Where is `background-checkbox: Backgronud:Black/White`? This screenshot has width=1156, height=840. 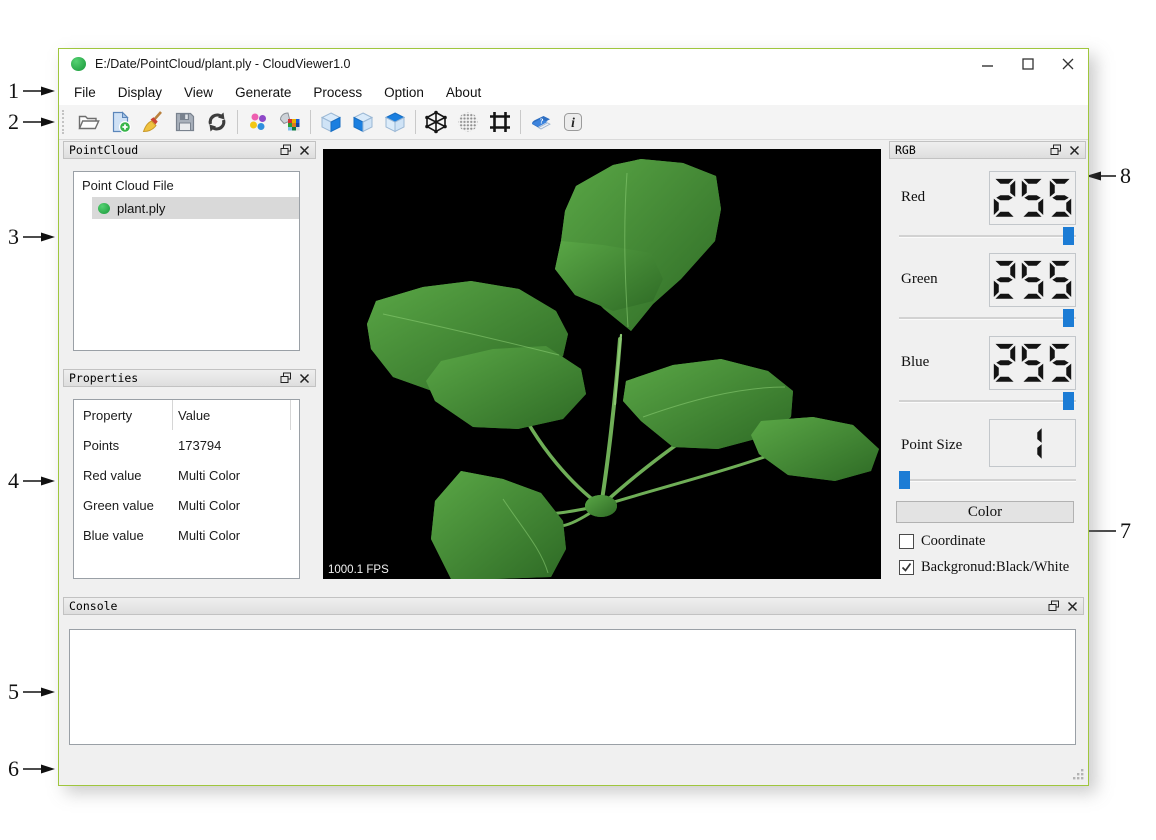
background-checkbox: Backgronud:Black/White is located at coordinates (984, 567).